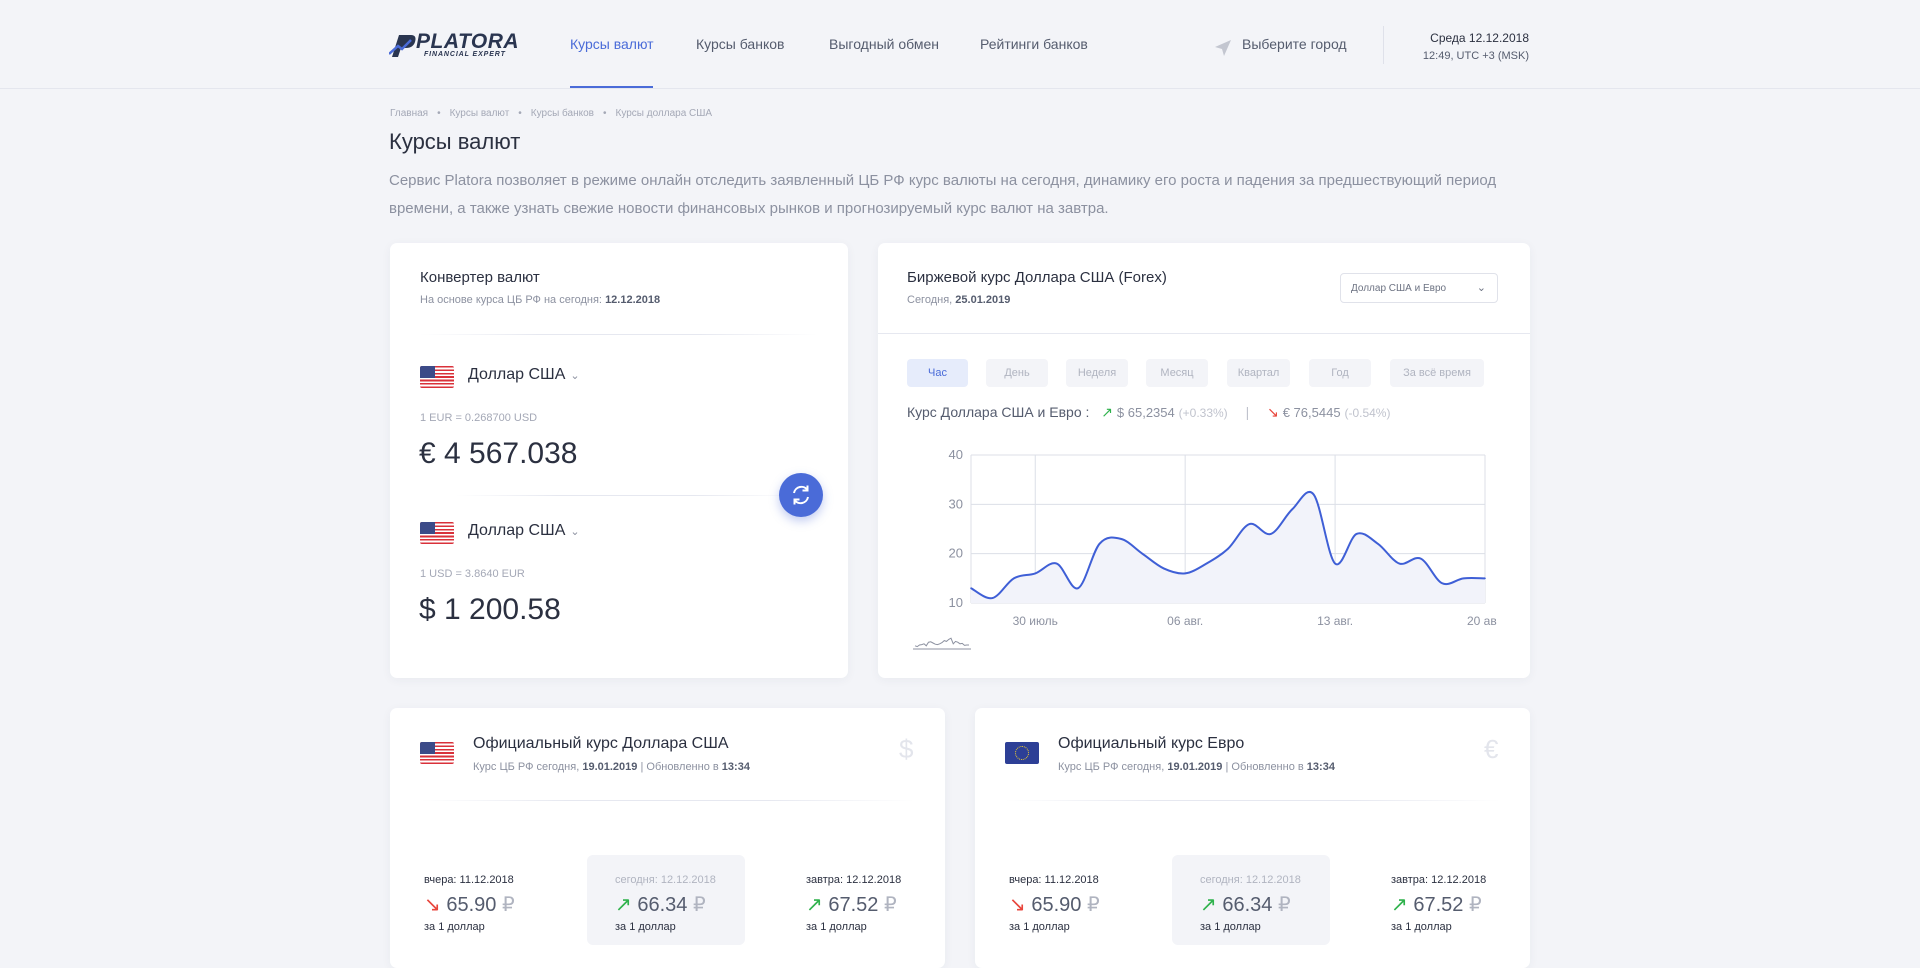 The height and width of the screenshot is (968, 1920). What do you see at coordinates (1419, 288) in the screenshot?
I see `currency-pair-select: Доллар США и Евро ⌄` at bounding box center [1419, 288].